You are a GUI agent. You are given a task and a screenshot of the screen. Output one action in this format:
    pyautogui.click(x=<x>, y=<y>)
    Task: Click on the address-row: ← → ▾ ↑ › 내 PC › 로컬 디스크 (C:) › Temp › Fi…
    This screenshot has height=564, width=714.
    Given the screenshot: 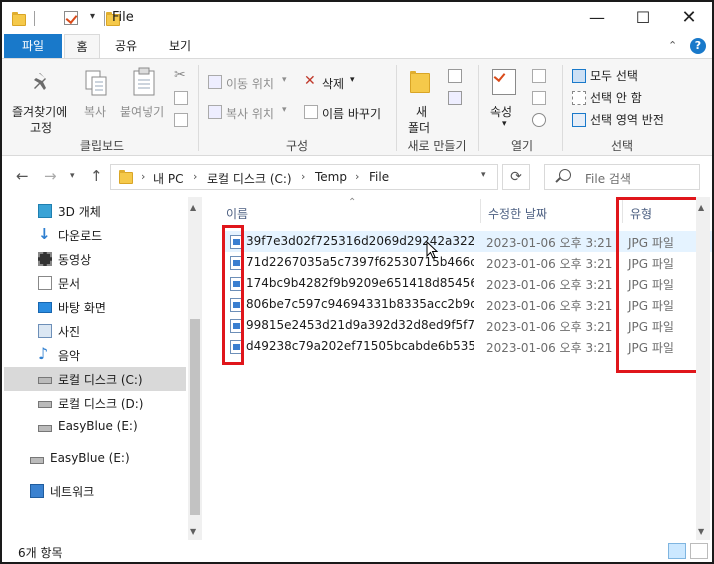 What is the action you would take?
    pyautogui.click(x=357, y=177)
    